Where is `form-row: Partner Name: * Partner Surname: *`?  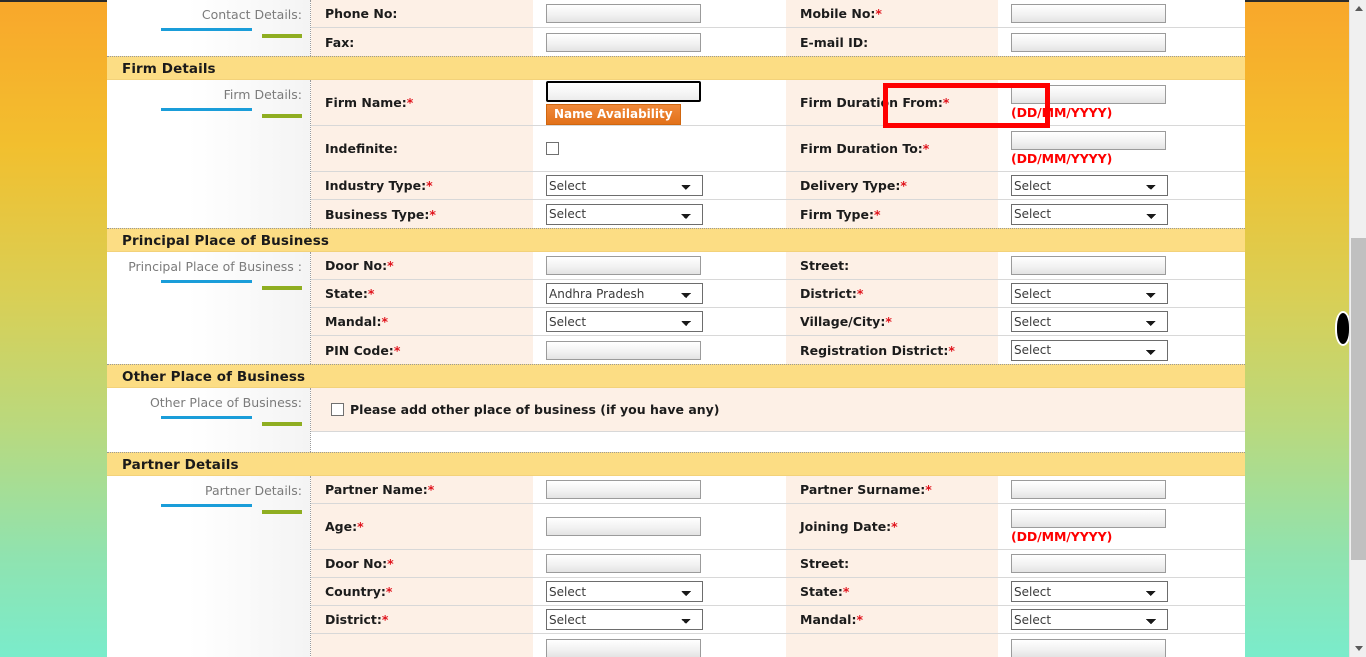
form-row: Partner Name: * Partner Surname: * is located at coordinates (778, 490).